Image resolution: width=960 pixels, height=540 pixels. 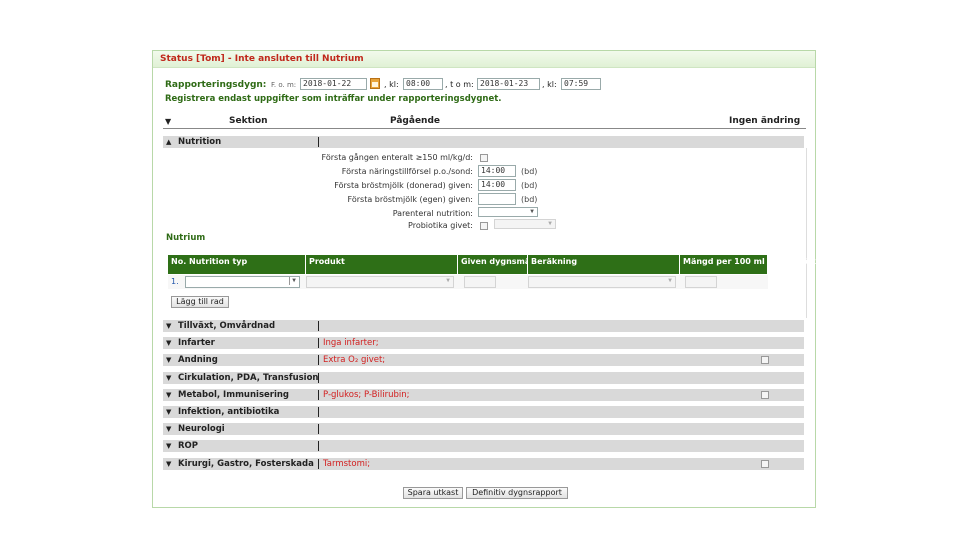 What do you see at coordinates (234, 394) in the screenshot?
I see `section-label: Metabol, Immunisering` at bounding box center [234, 394].